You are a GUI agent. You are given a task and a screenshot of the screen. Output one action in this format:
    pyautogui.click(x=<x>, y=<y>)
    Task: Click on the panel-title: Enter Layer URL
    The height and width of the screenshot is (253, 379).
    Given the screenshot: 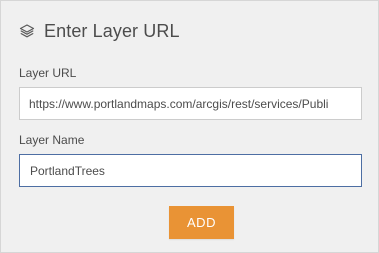 What is the action you would take?
    pyautogui.click(x=112, y=30)
    